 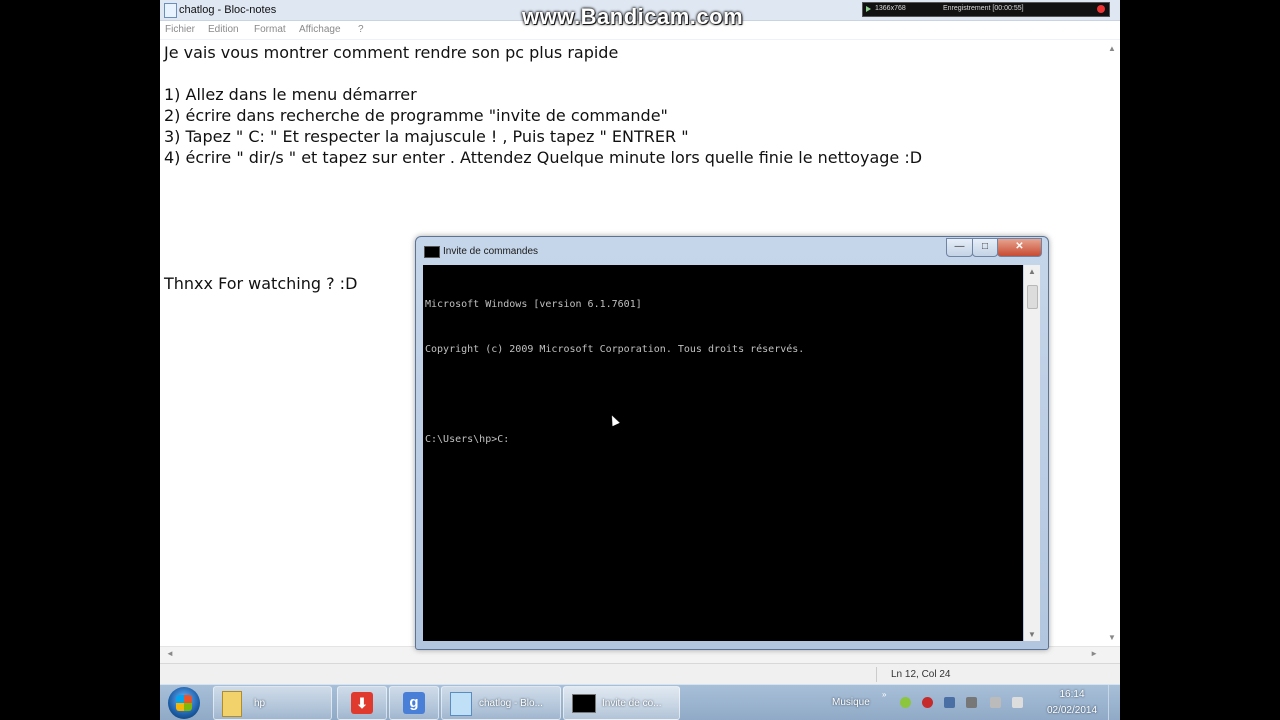 What do you see at coordinates (260, 703) in the screenshot?
I see `taskbar-item-label: hp` at bounding box center [260, 703].